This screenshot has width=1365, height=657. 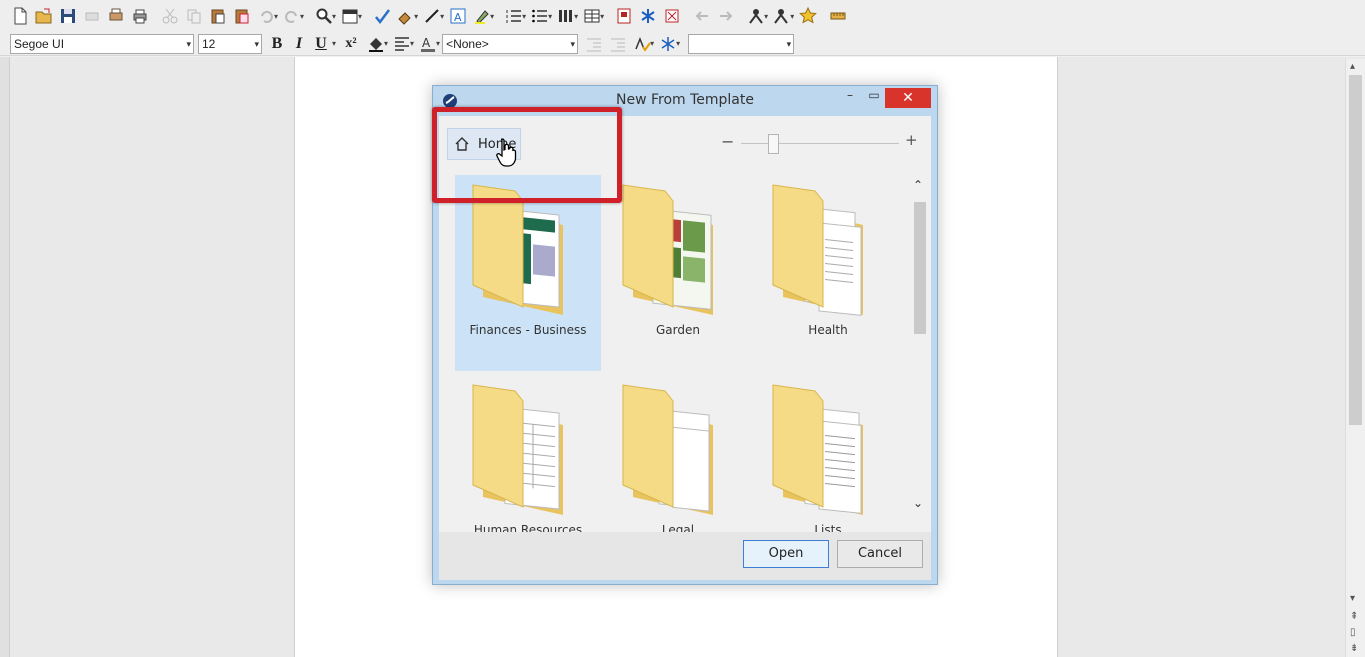 What do you see at coordinates (850, 98) in the screenshot?
I see `minimize-icon: –` at bounding box center [850, 98].